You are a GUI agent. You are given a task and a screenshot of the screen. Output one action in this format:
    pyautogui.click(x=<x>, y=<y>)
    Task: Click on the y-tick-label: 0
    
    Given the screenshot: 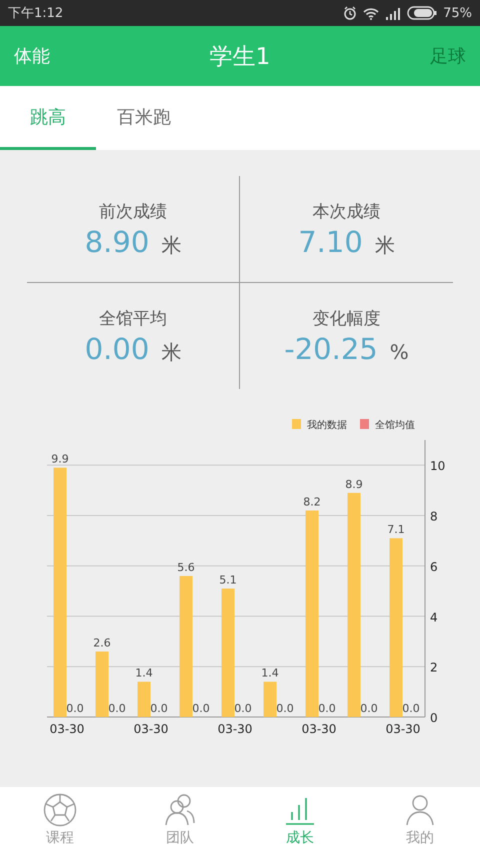 What is the action you would take?
    pyautogui.click(x=434, y=718)
    